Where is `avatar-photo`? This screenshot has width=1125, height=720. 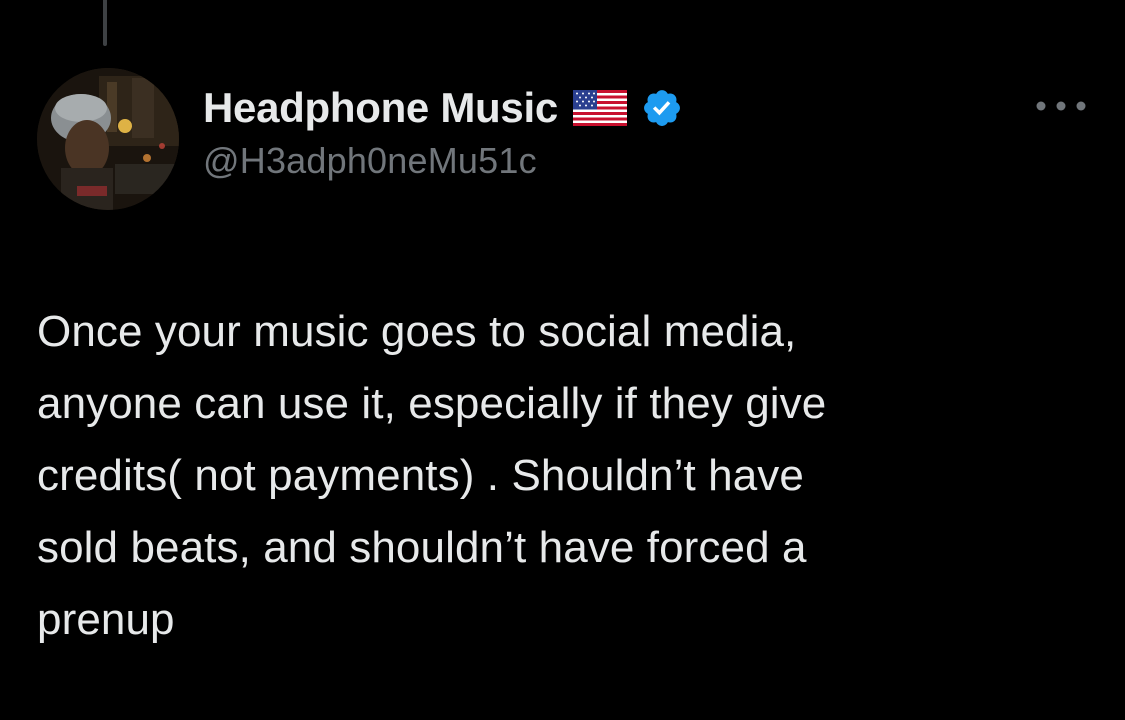
avatar-photo is located at coordinates (108, 139).